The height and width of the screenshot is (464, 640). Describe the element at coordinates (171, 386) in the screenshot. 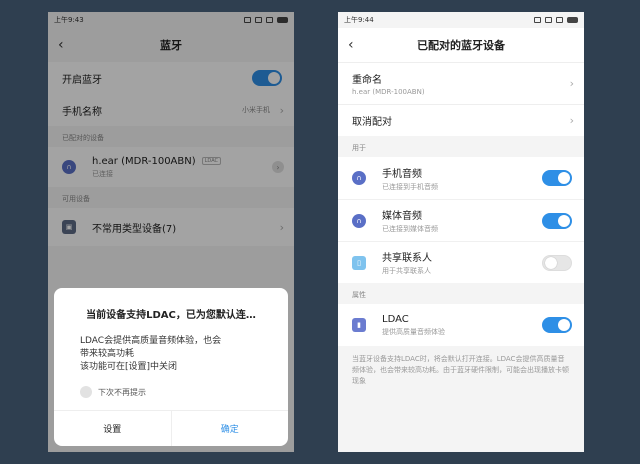

I see `dont-show-again-row: 下次不再提示` at that location.